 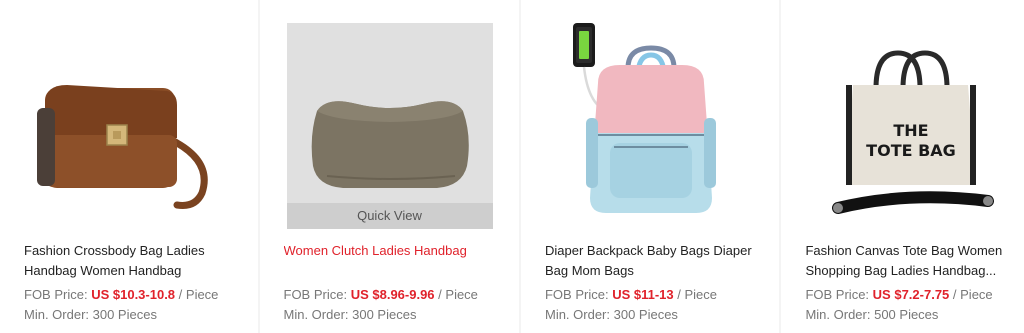 I want to click on product-price: FOB Price: US $10.3-10.8 / Piece, so click(x=121, y=294).